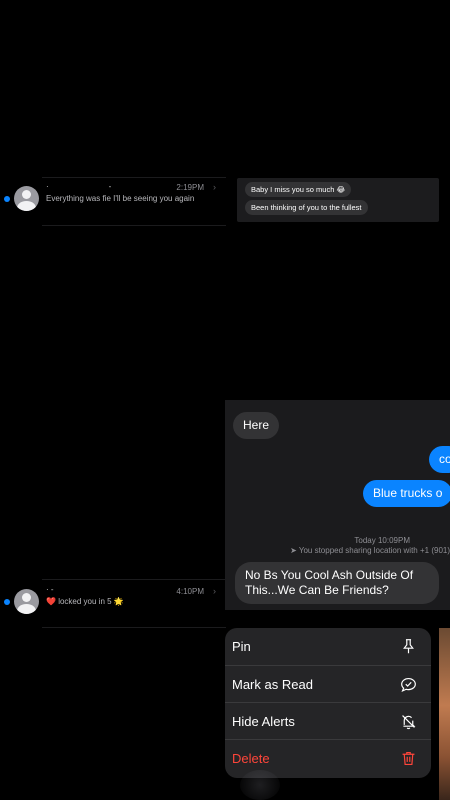 This screenshot has width=450, height=800. What do you see at coordinates (382, 540) in the screenshot?
I see `chat-timestamp: Today 10:09PM` at bounding box center [382, 540].